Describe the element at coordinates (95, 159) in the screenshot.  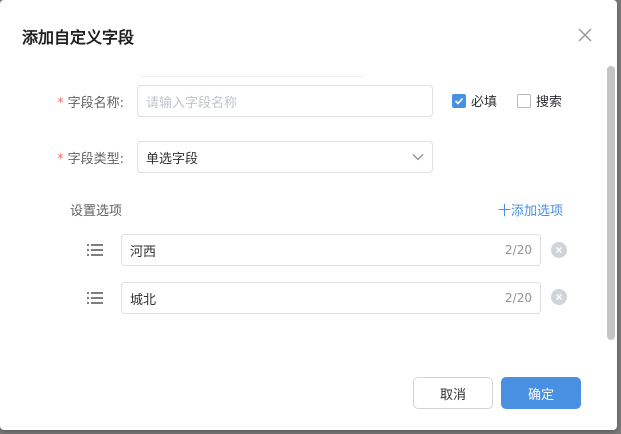
I see `field-type-label-text: 字段类型:` at that location.